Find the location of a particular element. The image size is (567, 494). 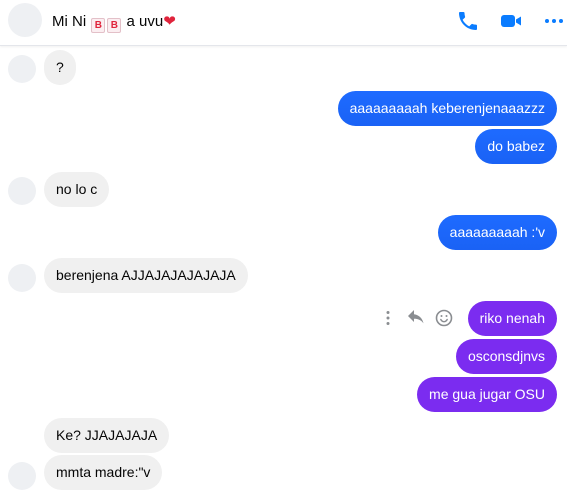

message-bubble-incoming: mmta madre:"v is located at coordinates (103, 472).